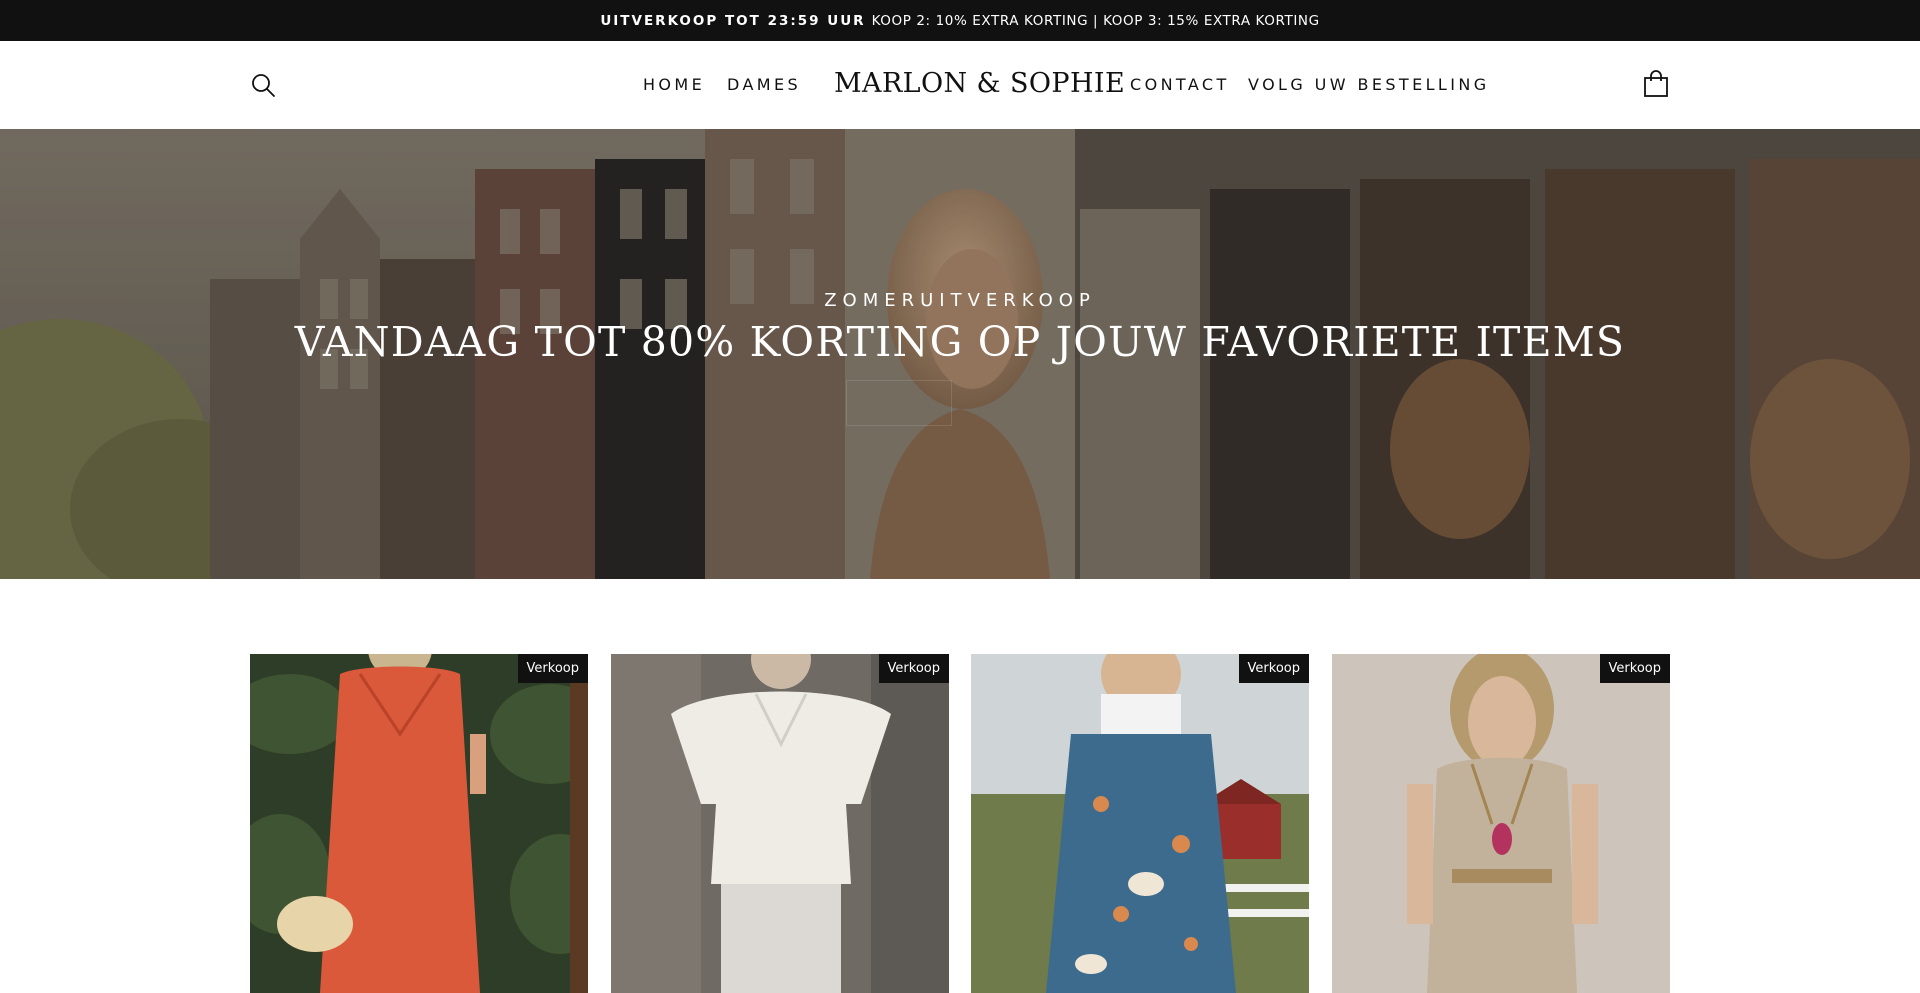 Image resolution: width=1920 pixels, height=993 pixels. Describe the element at coordinates (899, 403) in the screenshot. I see `hero-cta-button` at that location.